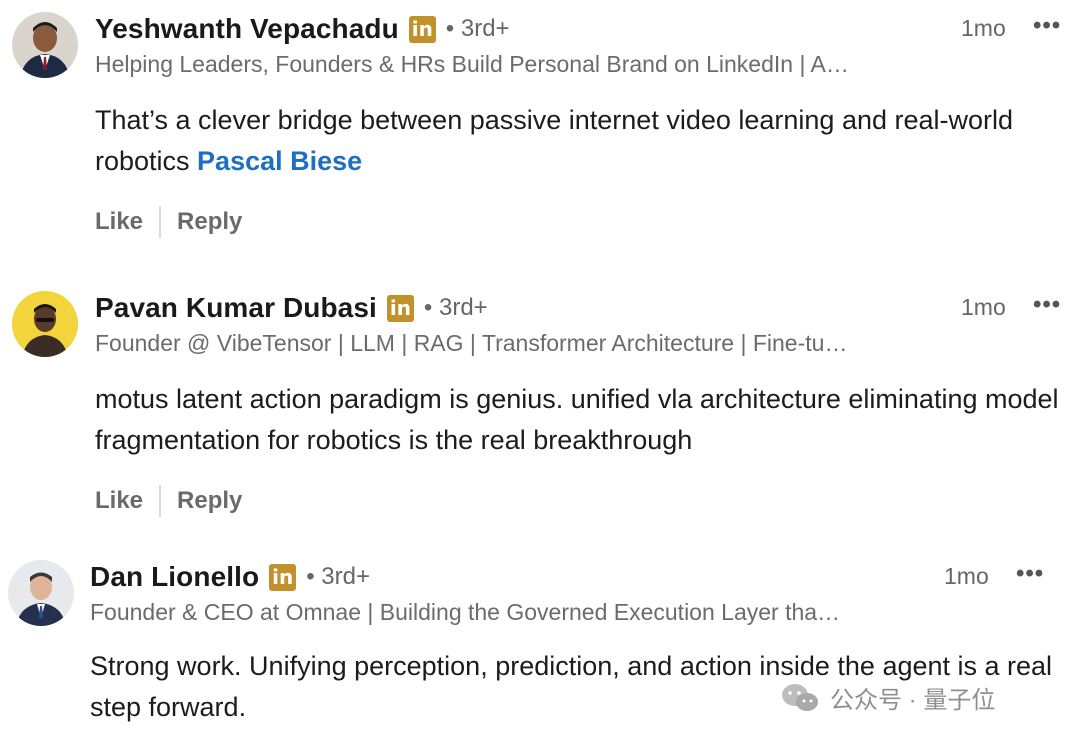  I want to click on author-row: Pavan Kumar Dubasi in • 3rd+, so click(291, 308).